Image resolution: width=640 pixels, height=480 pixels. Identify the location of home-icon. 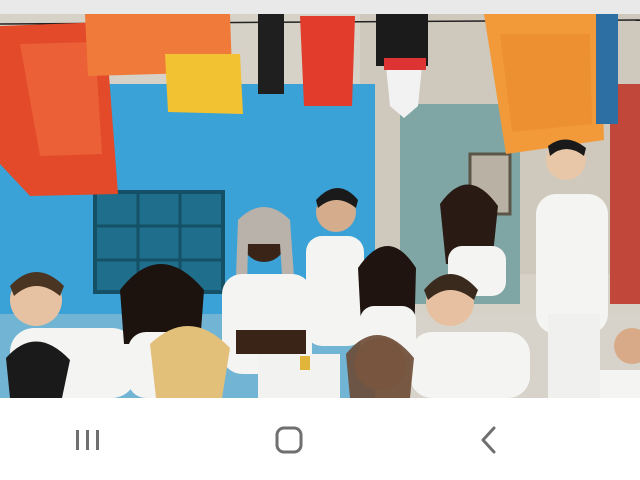
(289, 440).